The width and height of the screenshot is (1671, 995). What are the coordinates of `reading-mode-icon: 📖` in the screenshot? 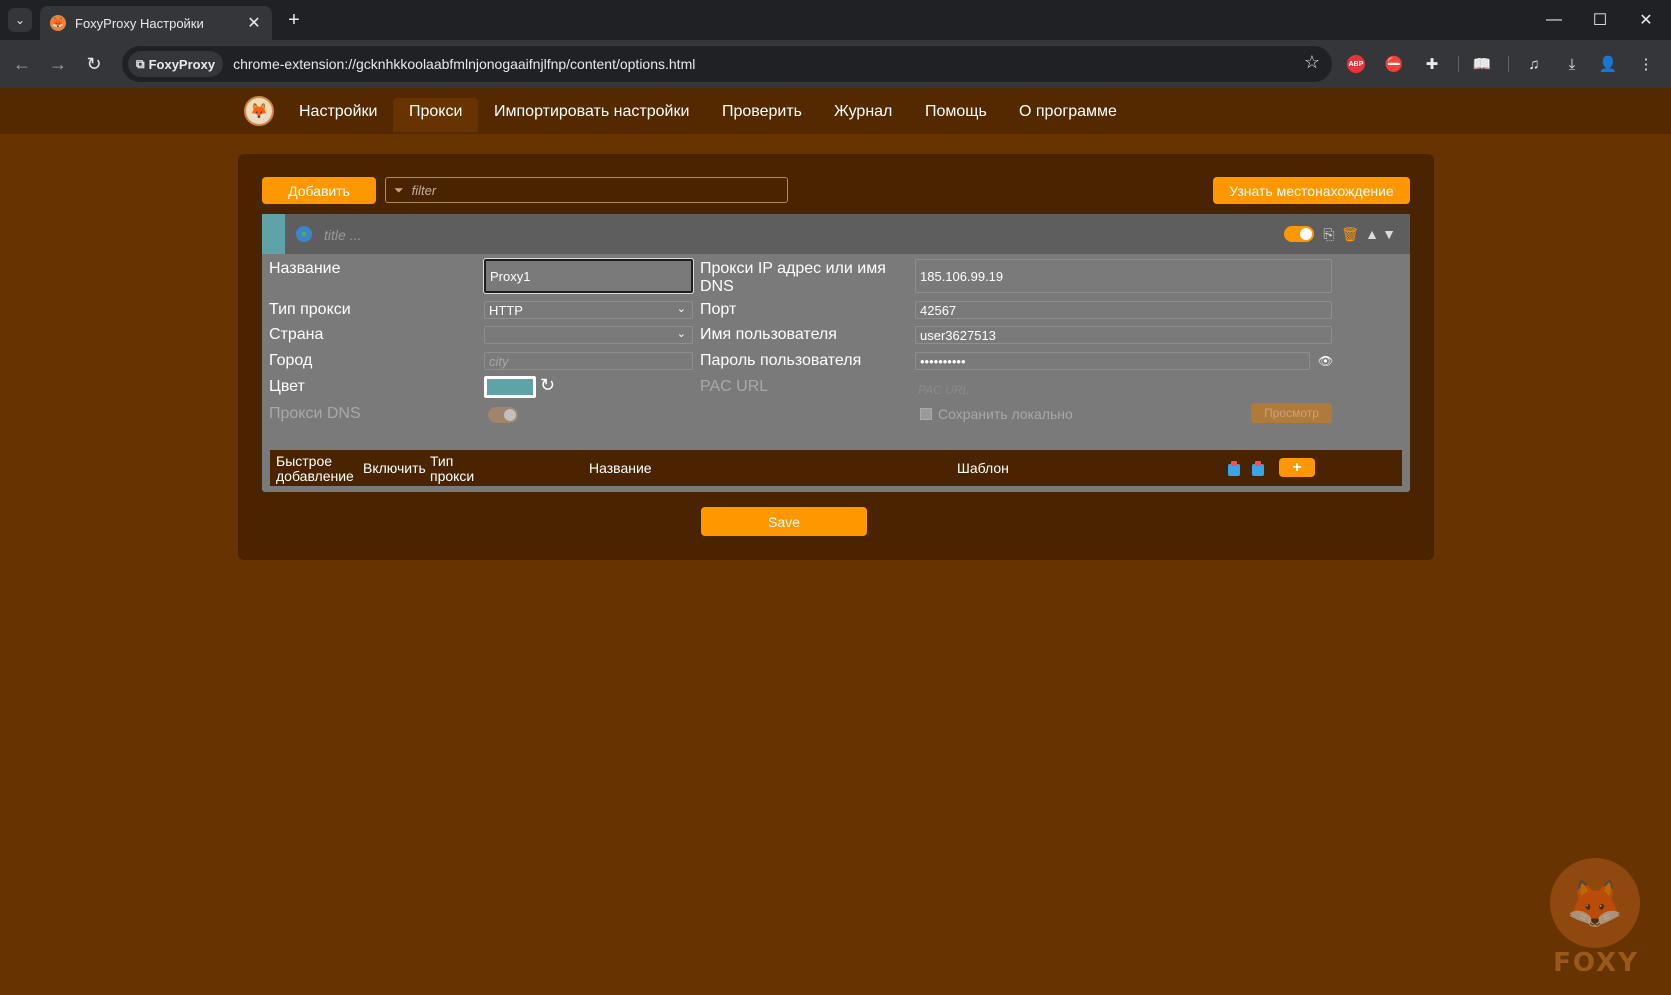 It's located at (1482, 64).